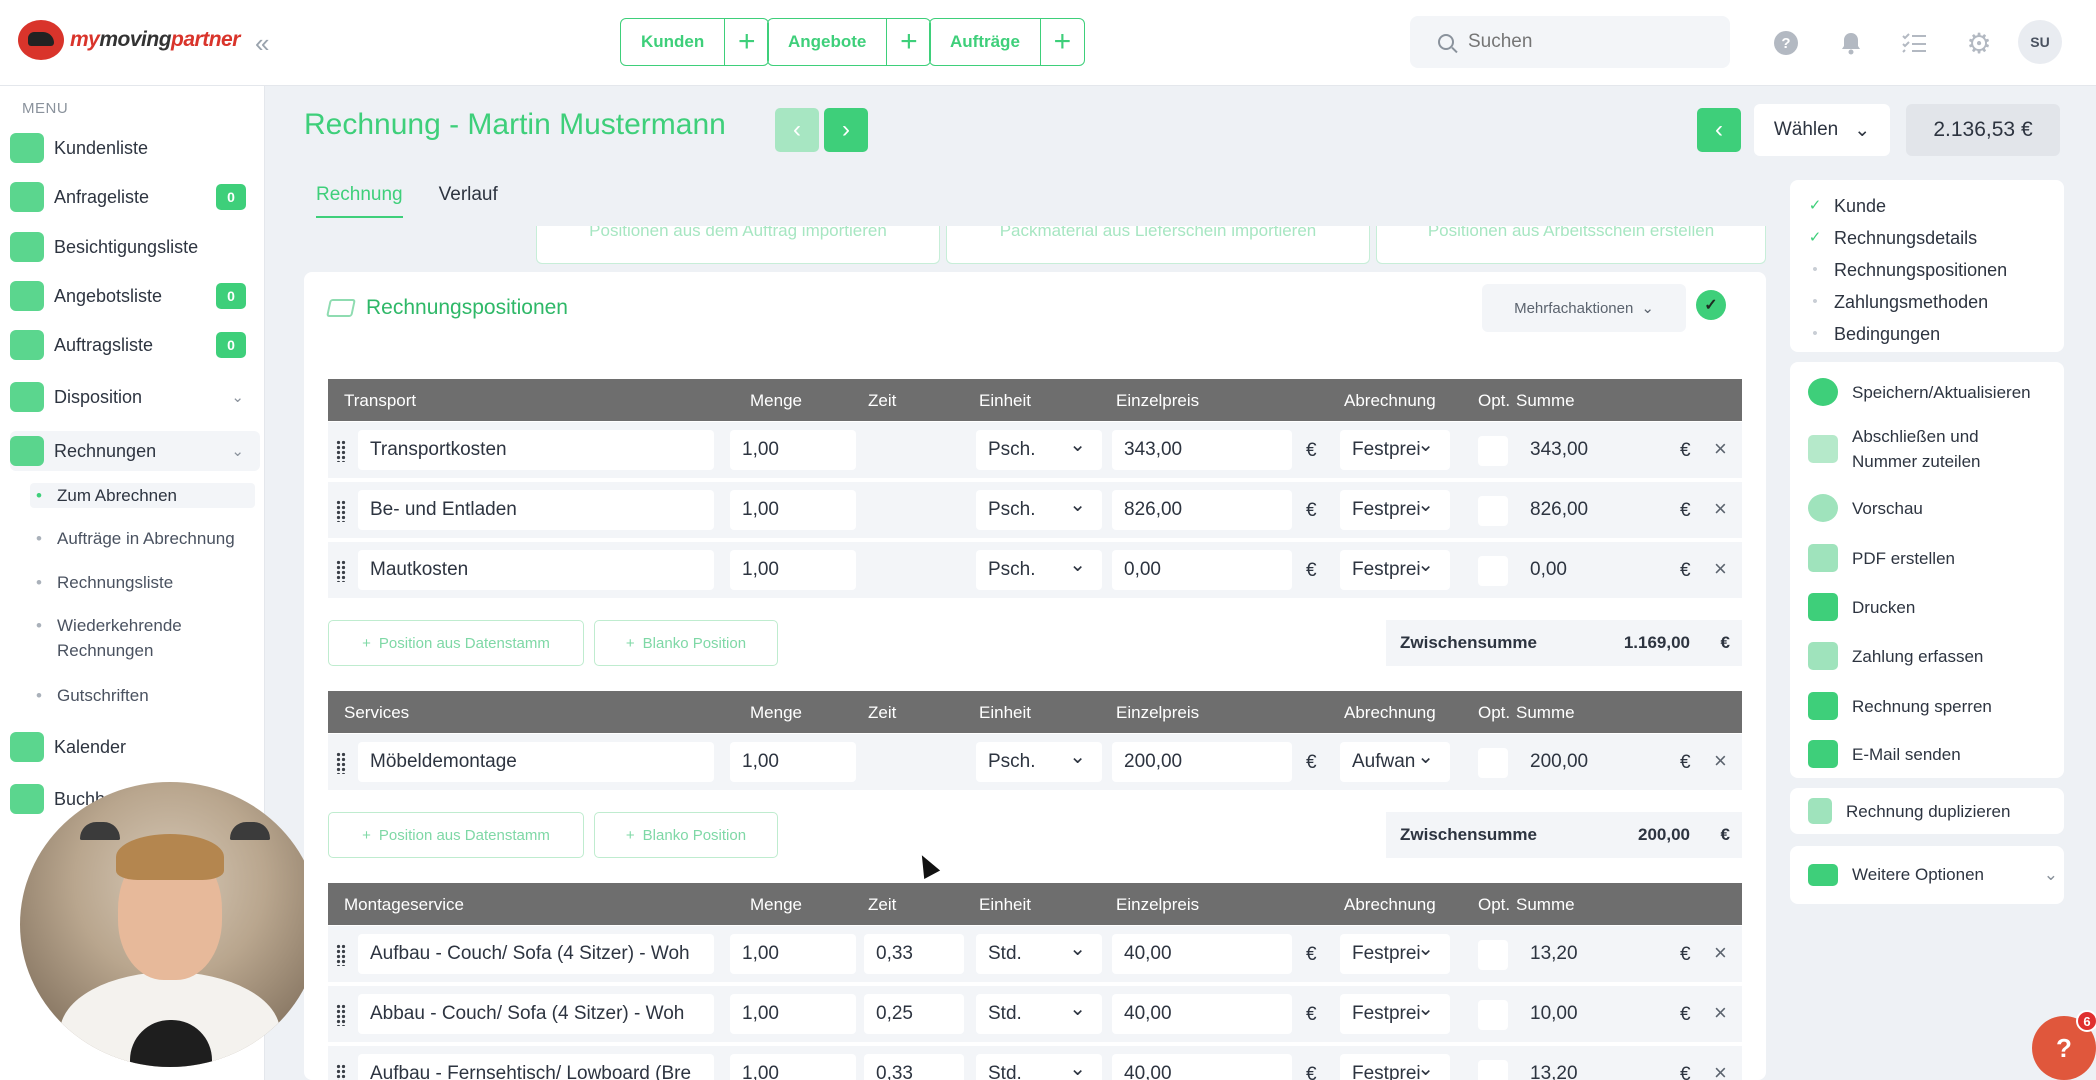 The height and width of the screenshot is (1080, 2096). Describe the element at coordinates (1884, 754) in the screenshot. I see `email-action: E-Mail senden` at that location.